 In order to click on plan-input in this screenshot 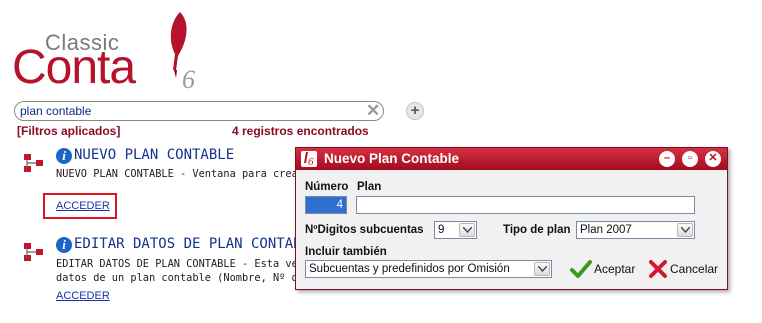, I will do `click(525, 205)`.